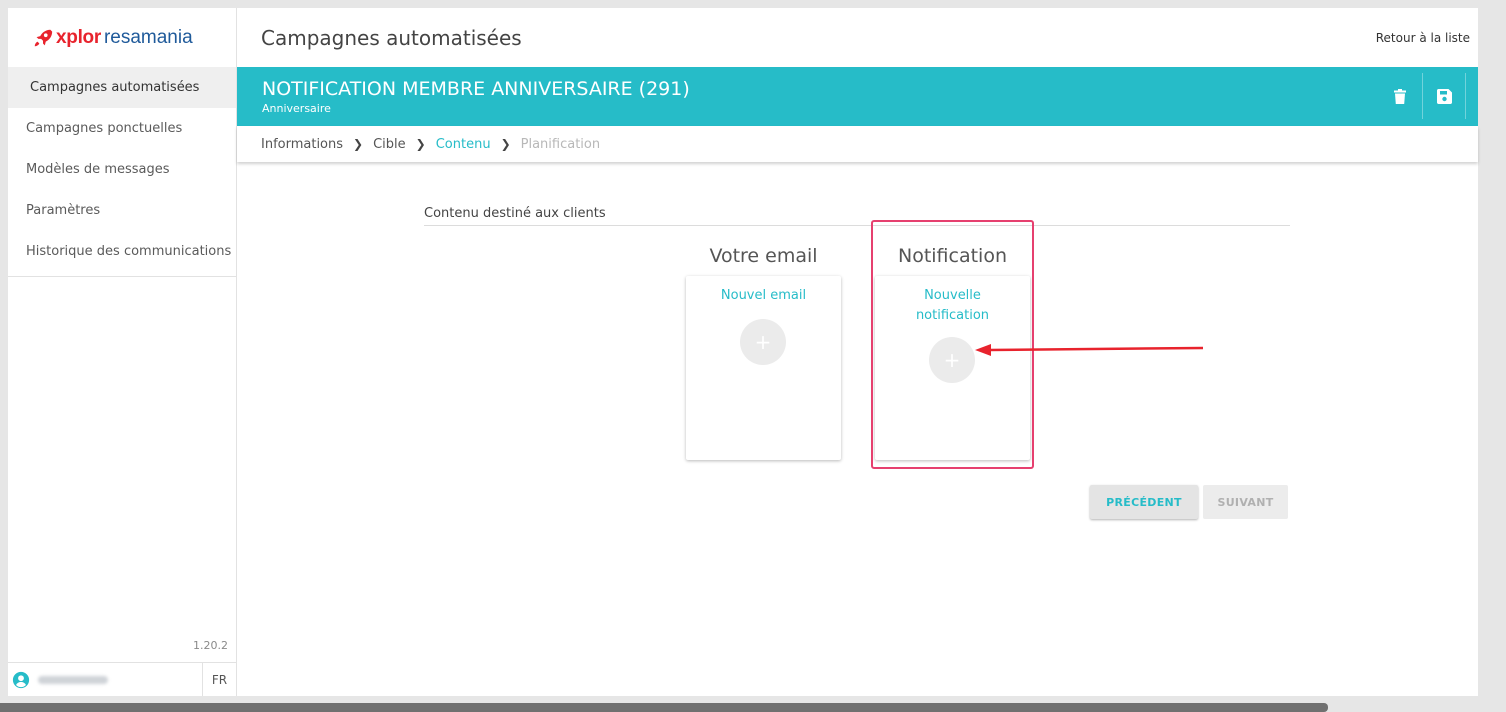 This screenshot has height=712, width=1506. Describe the element at coordinates (122, 679) in the screenshot. I see `user-bar: FR` at that location.